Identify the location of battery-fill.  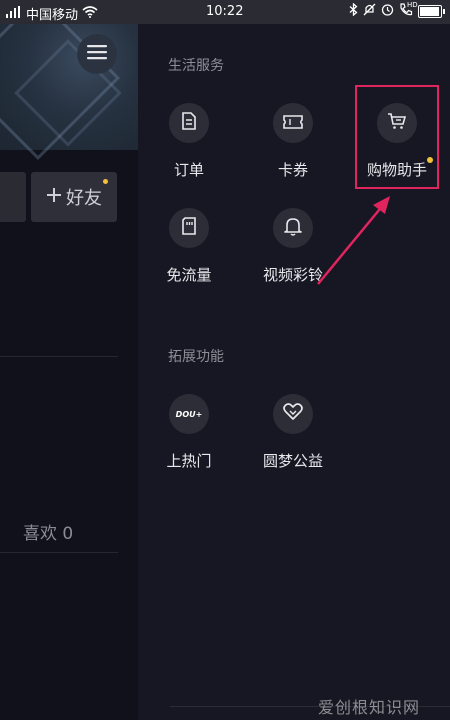
(429, 11).